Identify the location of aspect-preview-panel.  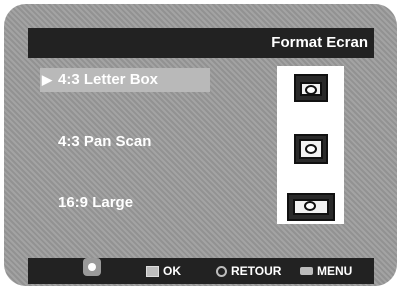
(310, 145).